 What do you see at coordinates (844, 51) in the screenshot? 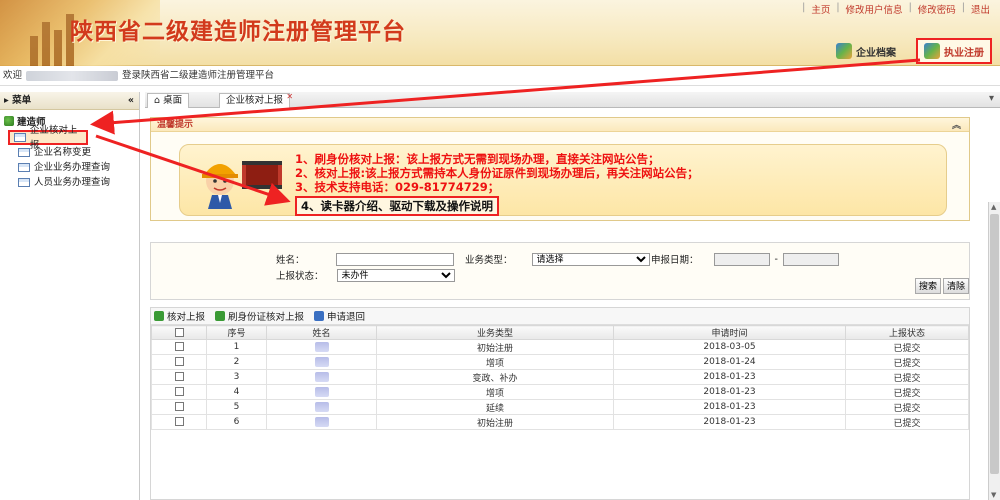
I see `enterprise-file-icon` at bounding box center [844, 51].